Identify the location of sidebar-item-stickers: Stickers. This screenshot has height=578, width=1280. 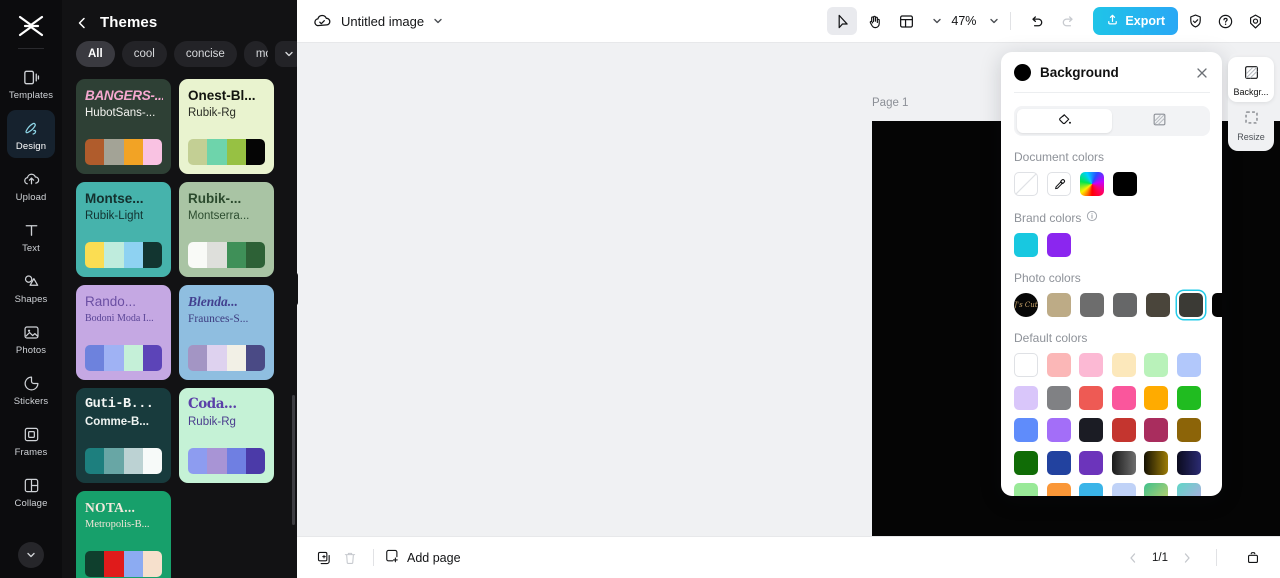
(31, 389).